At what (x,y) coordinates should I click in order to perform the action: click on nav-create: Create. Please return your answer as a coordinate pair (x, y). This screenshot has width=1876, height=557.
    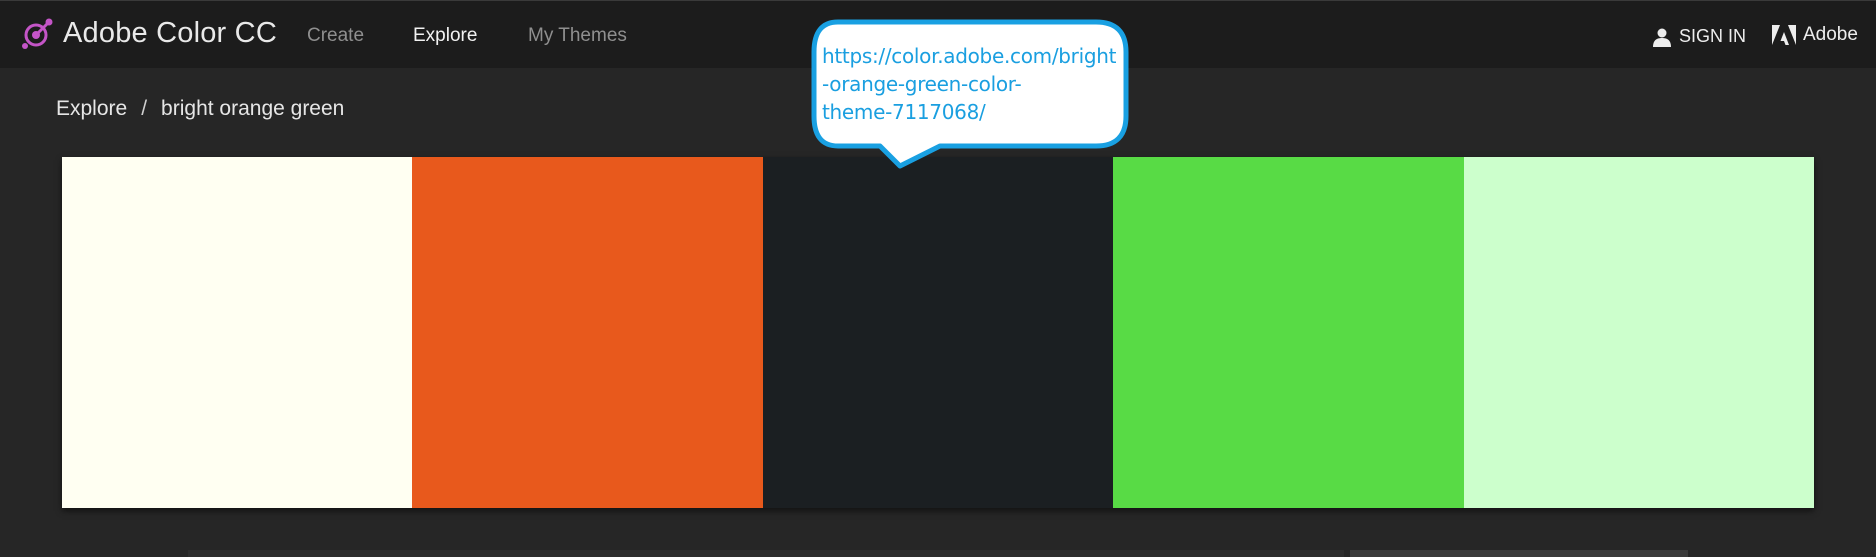
    Looking at the image, I should click on (335, 36).